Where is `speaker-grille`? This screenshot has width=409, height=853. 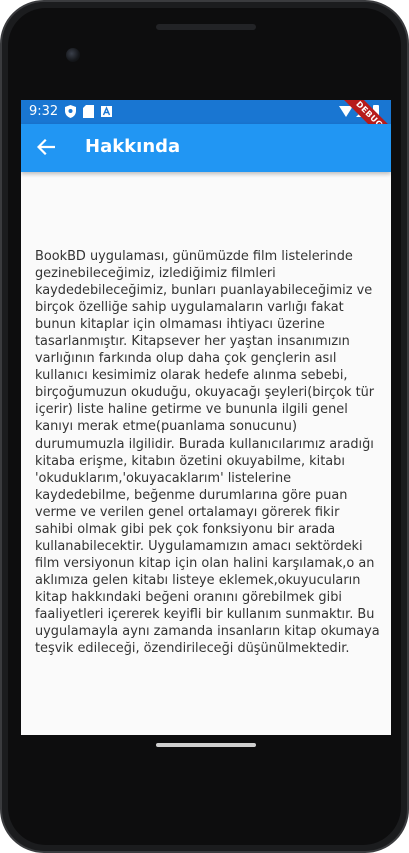
speaker-grille is located at coordinates (206, 27).